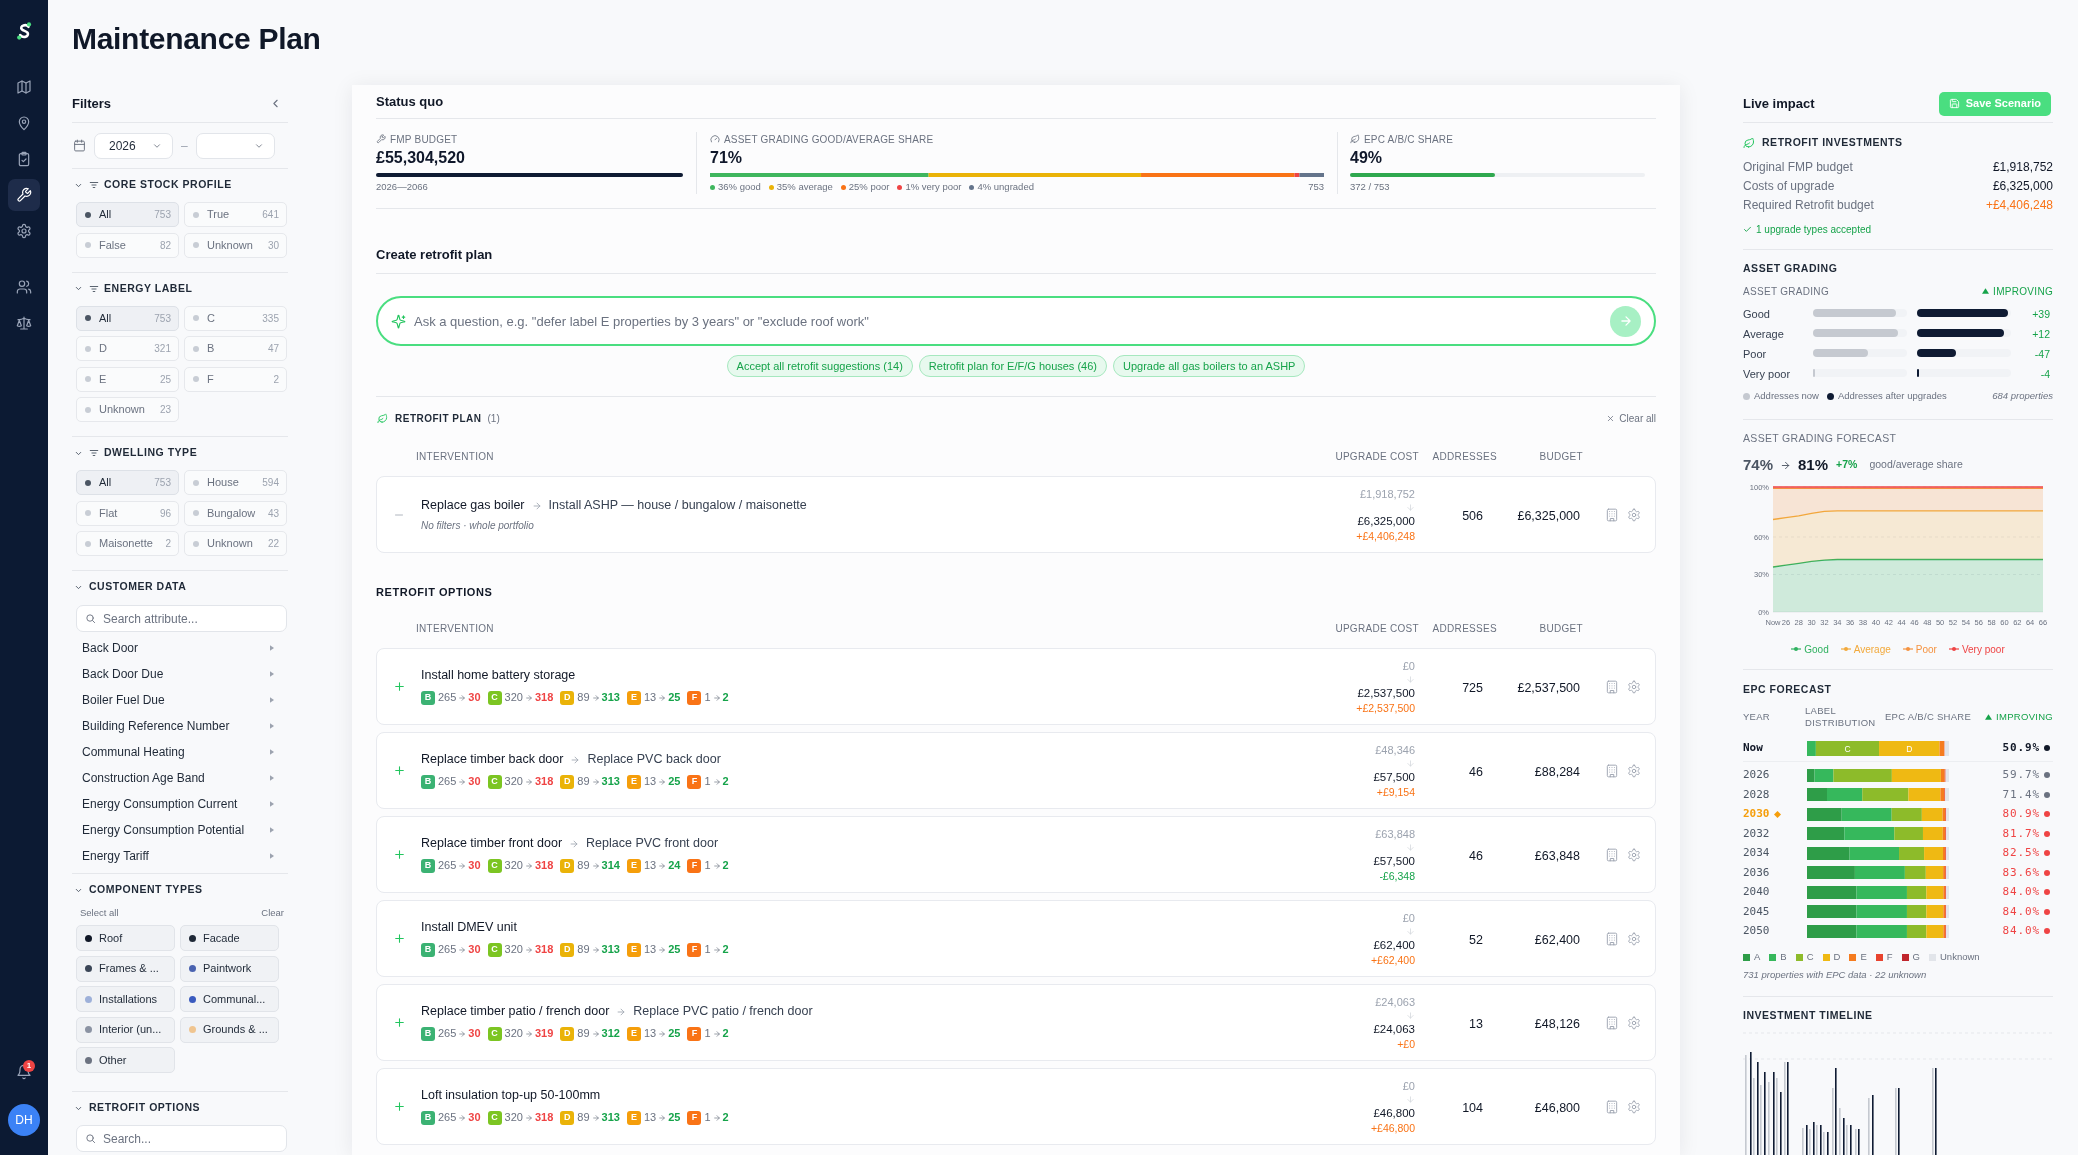 This screenshot has width=2078, height=1155. Describe the element at coordinates (1832, 143) in the screenshot. I see `section-title: RETROFIT INVESTMENTS` at that location.